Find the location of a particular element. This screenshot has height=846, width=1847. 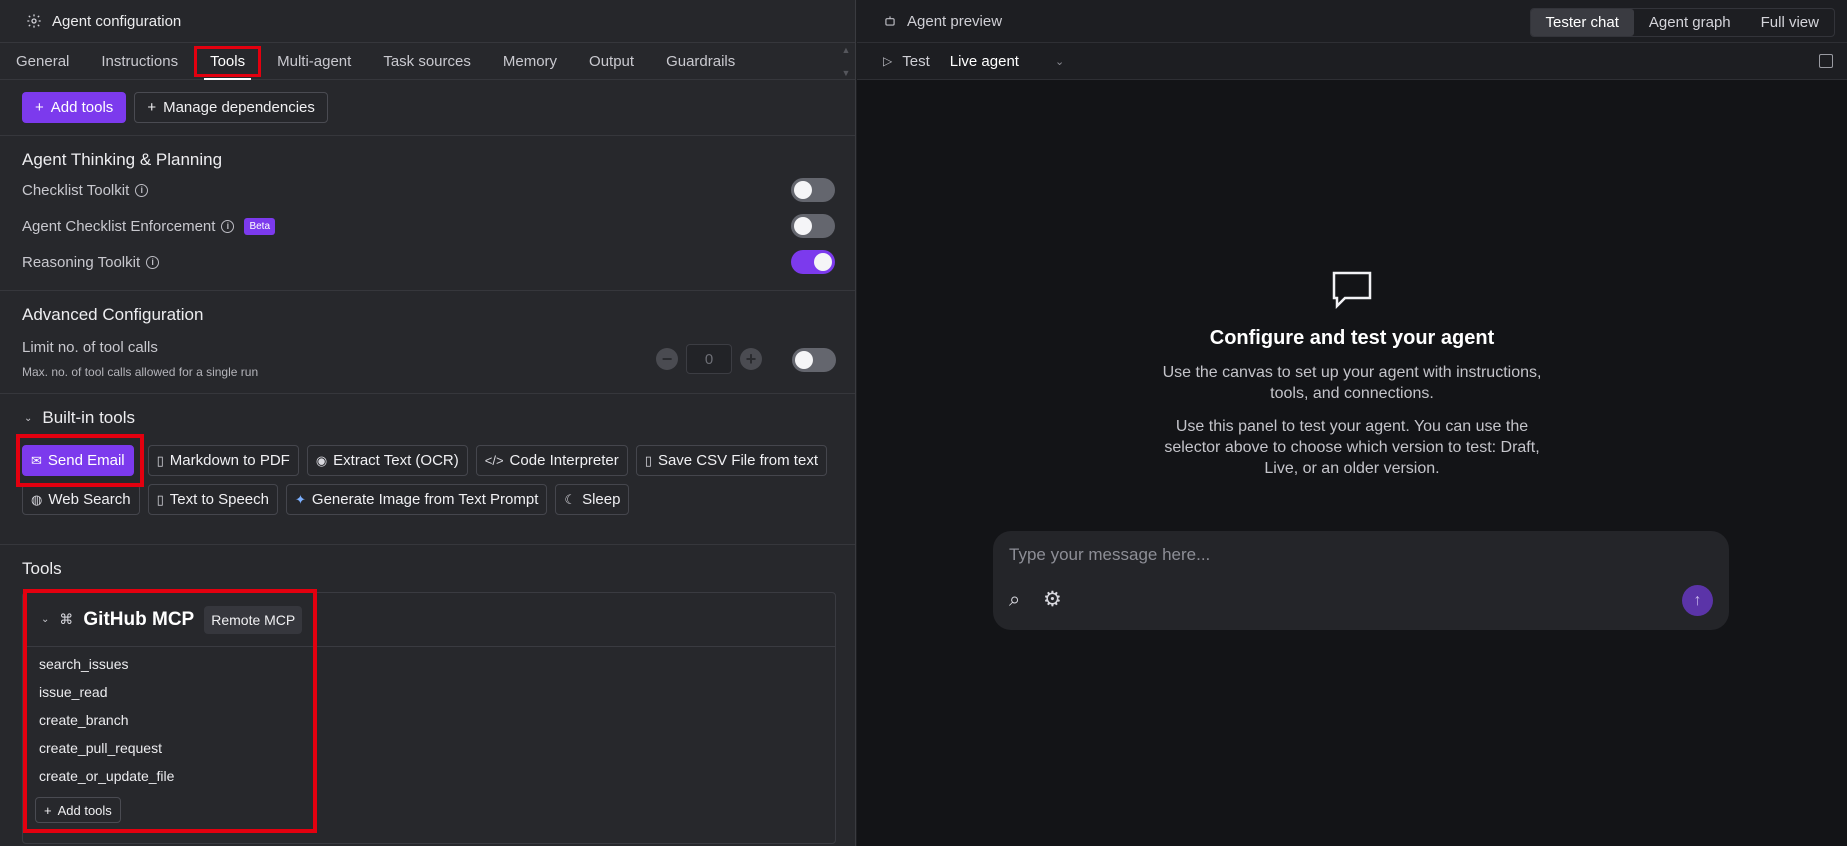

limit-stepper: − 0 + is located at coordinates (709, 359).